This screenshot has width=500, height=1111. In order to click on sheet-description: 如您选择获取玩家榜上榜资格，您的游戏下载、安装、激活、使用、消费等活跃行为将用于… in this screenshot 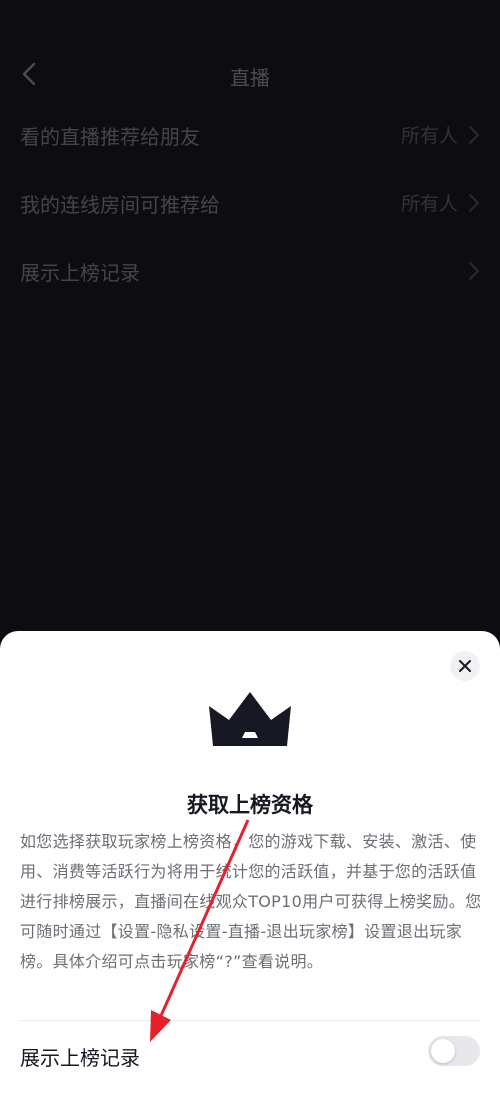, I will do `click(251, 901)`.